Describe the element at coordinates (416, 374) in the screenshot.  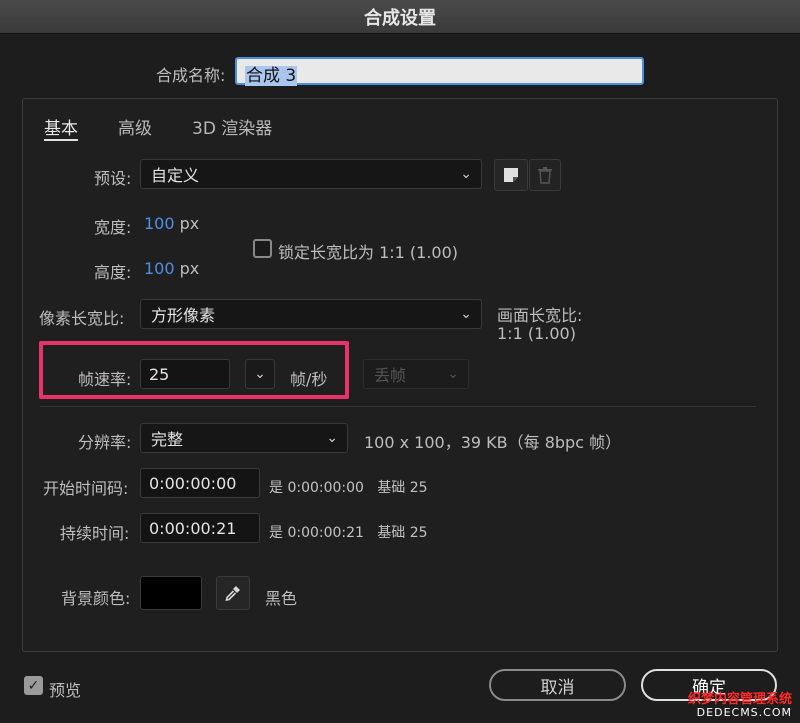
I see `drop-frame-select: 丢帧 ⌄` at that location.